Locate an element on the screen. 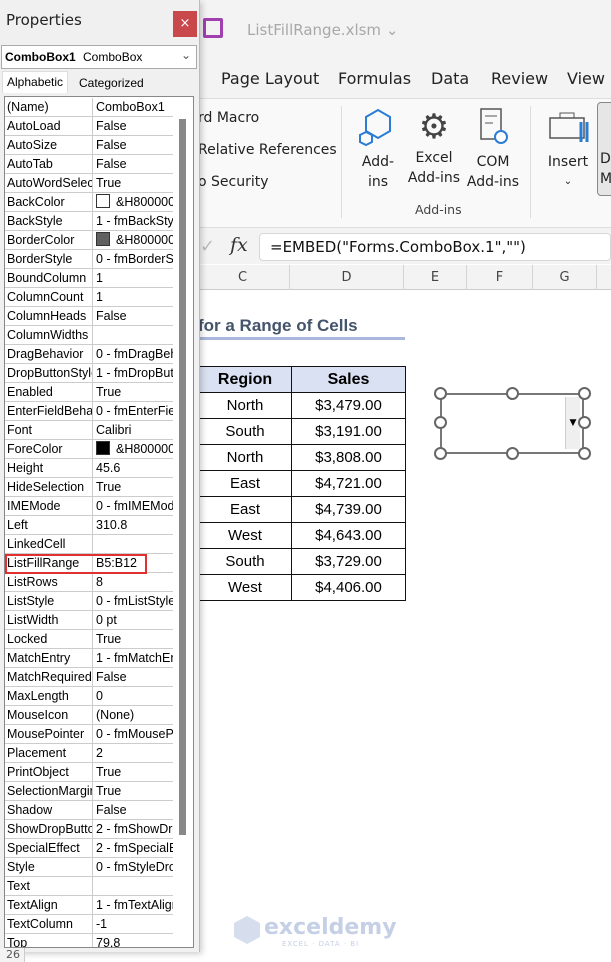 This screenshot has width=611, height=962. property-row: MatchRequired False is located at coordinates (89, 677).